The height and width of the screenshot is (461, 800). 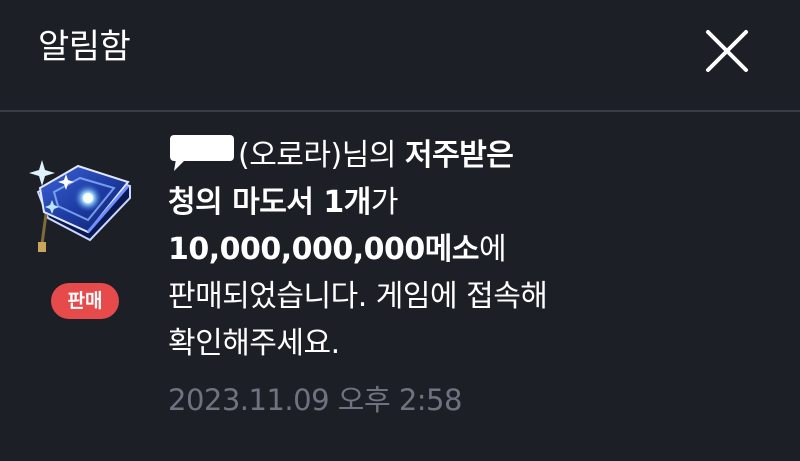 What do you see at coordinates (369, 155) in the screenshot?
I see `message-text: 님의` at bounding box center [369, 155].